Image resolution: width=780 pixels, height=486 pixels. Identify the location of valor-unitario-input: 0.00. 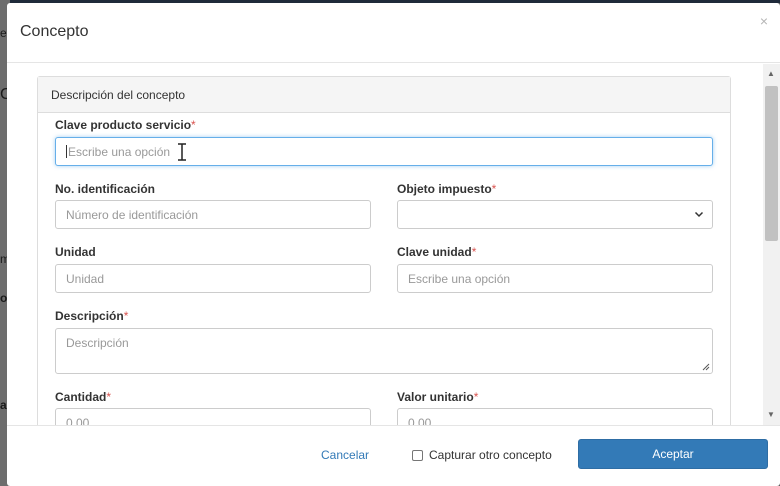
(555, 416).